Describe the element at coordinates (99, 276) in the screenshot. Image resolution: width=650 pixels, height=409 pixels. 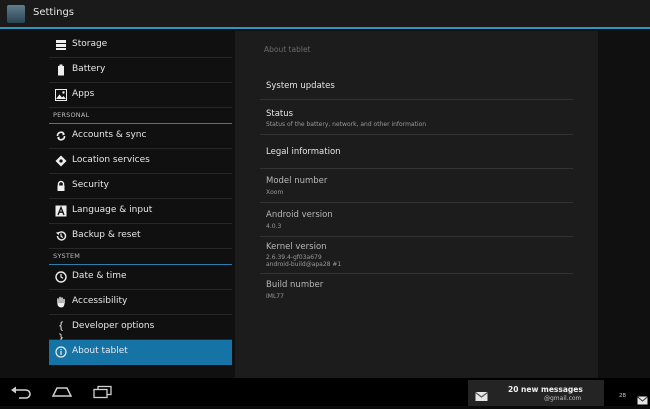
I see `sidebar-item-label: Date & time` at that location.